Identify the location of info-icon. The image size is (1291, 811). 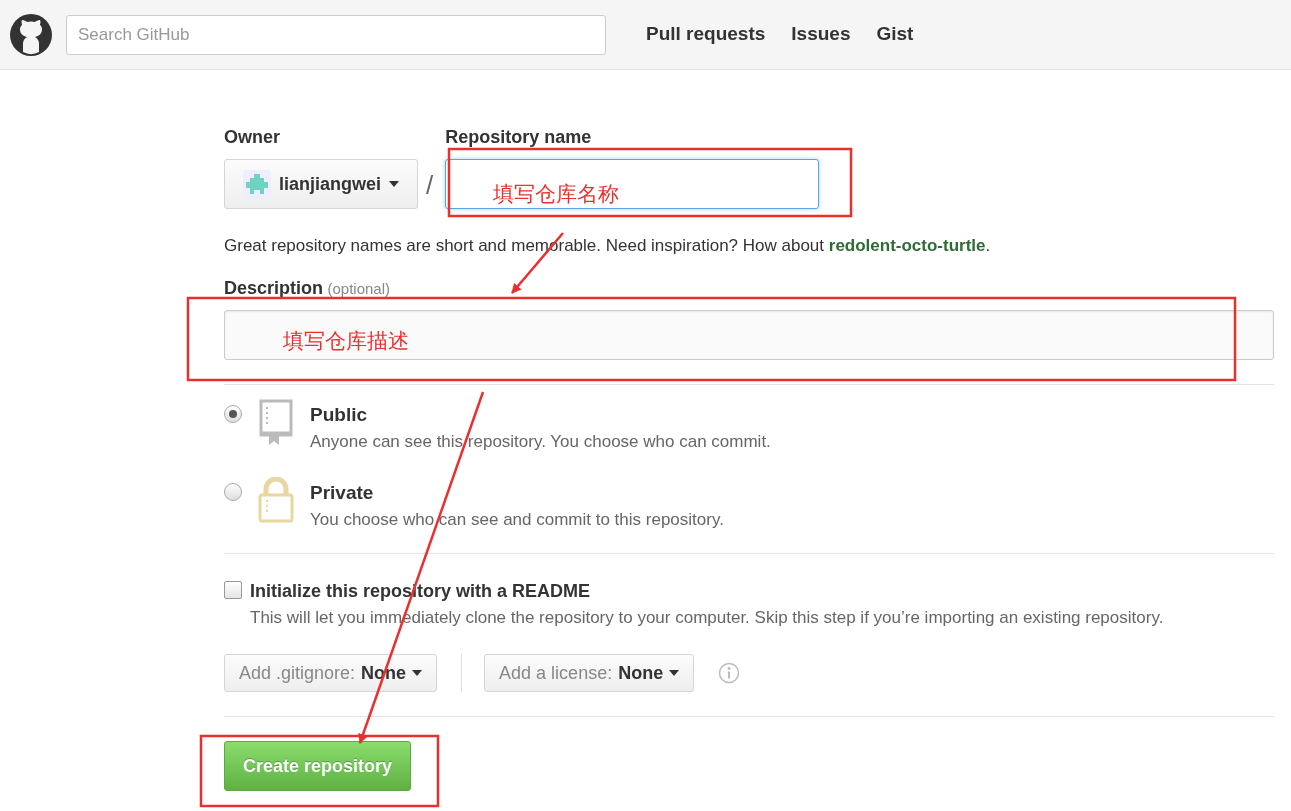
(729, 673).